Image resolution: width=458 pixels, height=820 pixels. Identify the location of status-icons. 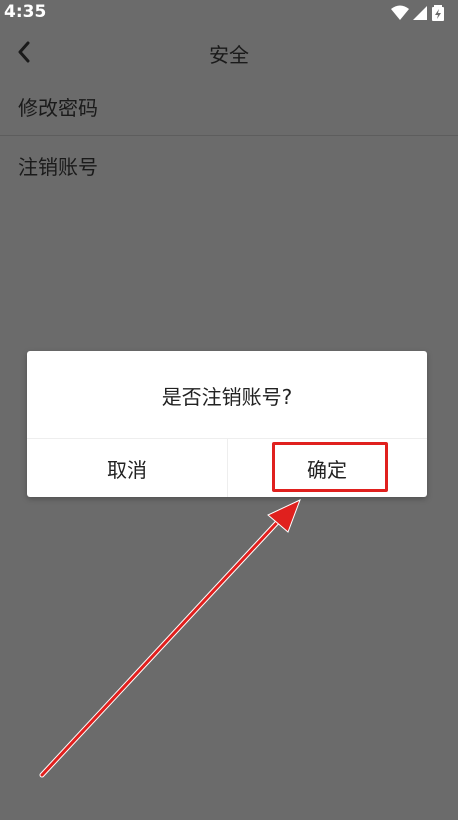
(419, 13).